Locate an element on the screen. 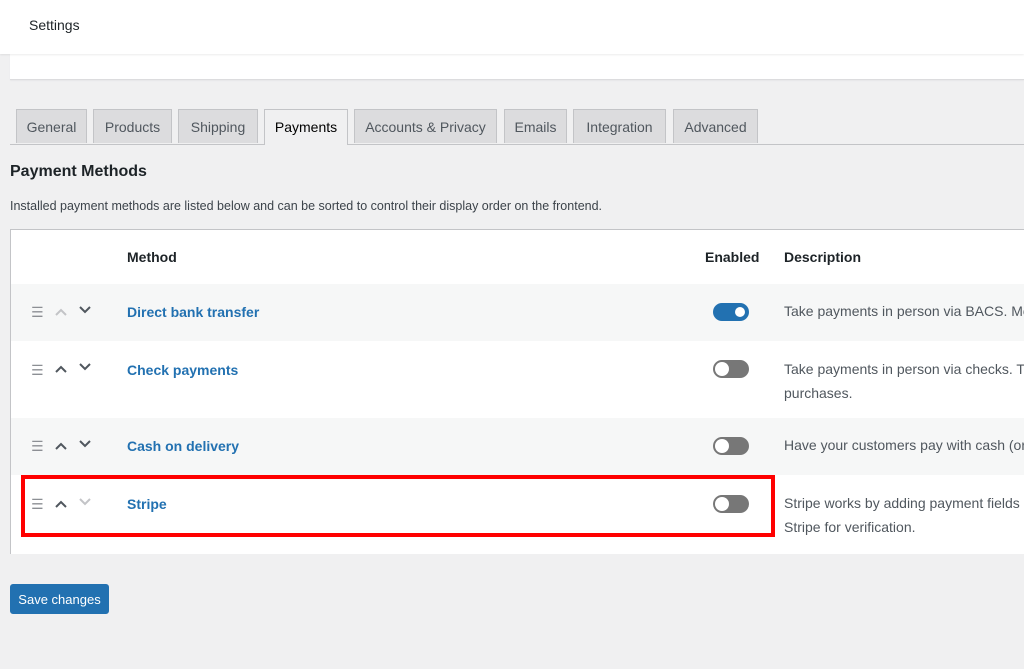 The width and height of the screenshot is (1024, 669). description-line: Take payments in person via BACS. Mor is located at coordinates (904, 311).